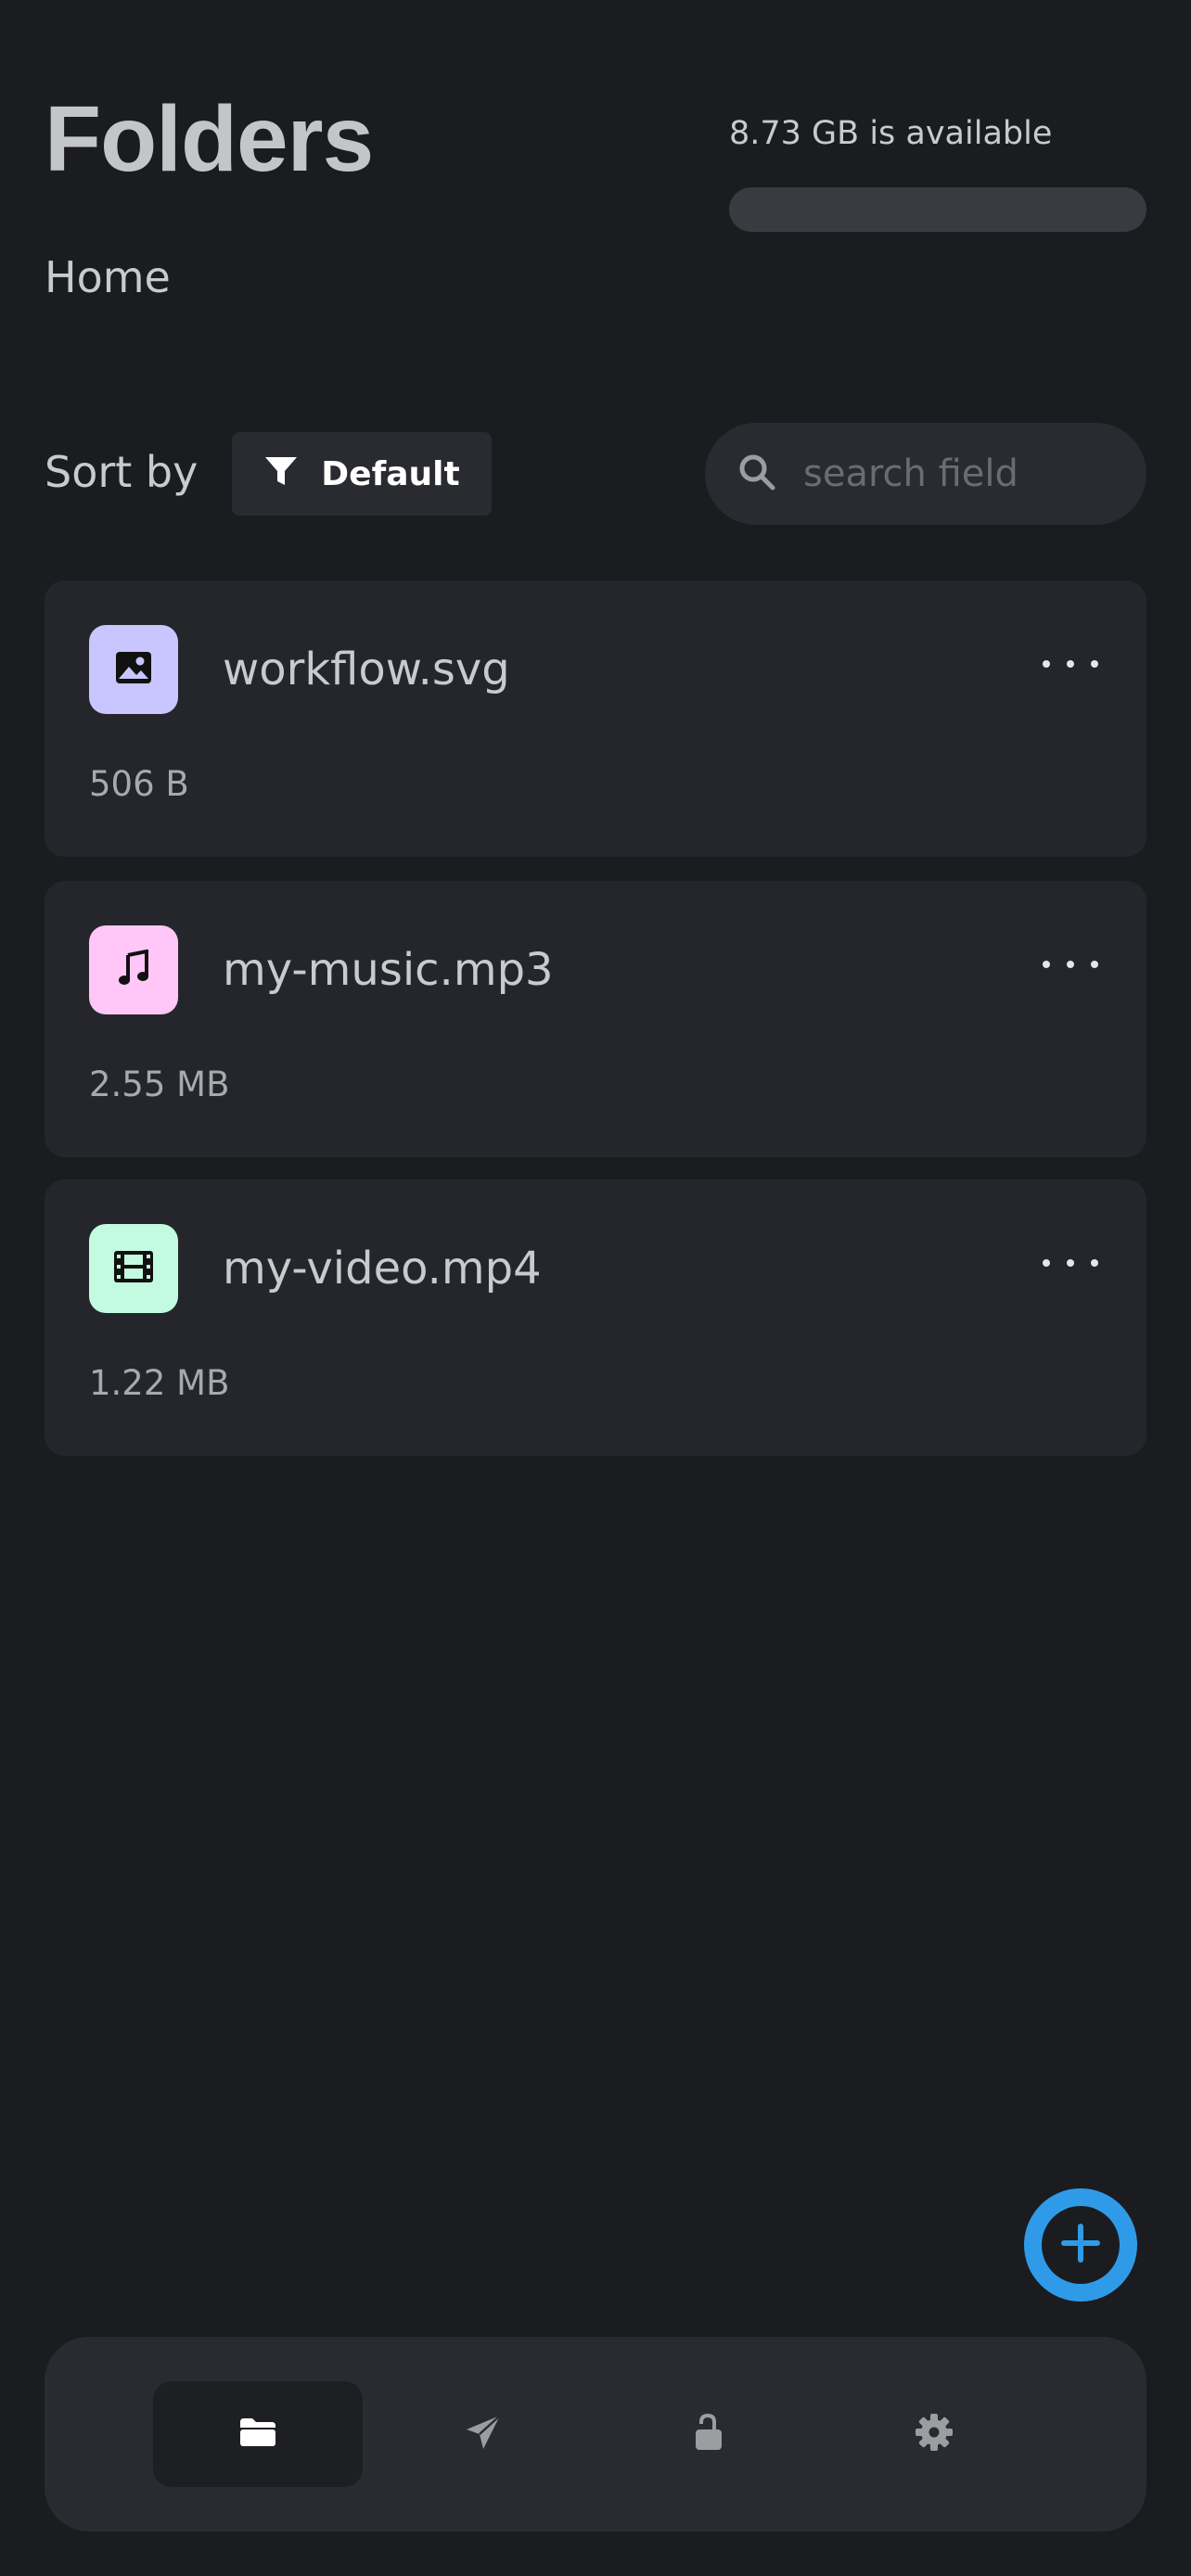  Describe the element at coordinates (281, 473) in the screenshot. I see `filter-icon` at that location.